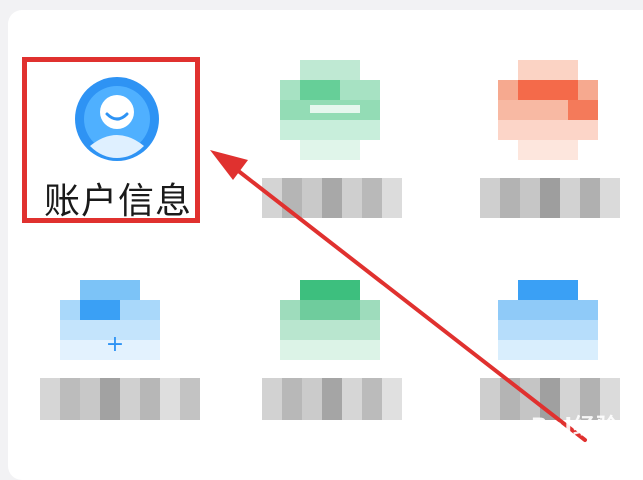 The height and width of the screenshot is (480, 643). Describe the element at coordinates (548, 320) in the screenshot. I see `blurred-blue-icon` at that location.